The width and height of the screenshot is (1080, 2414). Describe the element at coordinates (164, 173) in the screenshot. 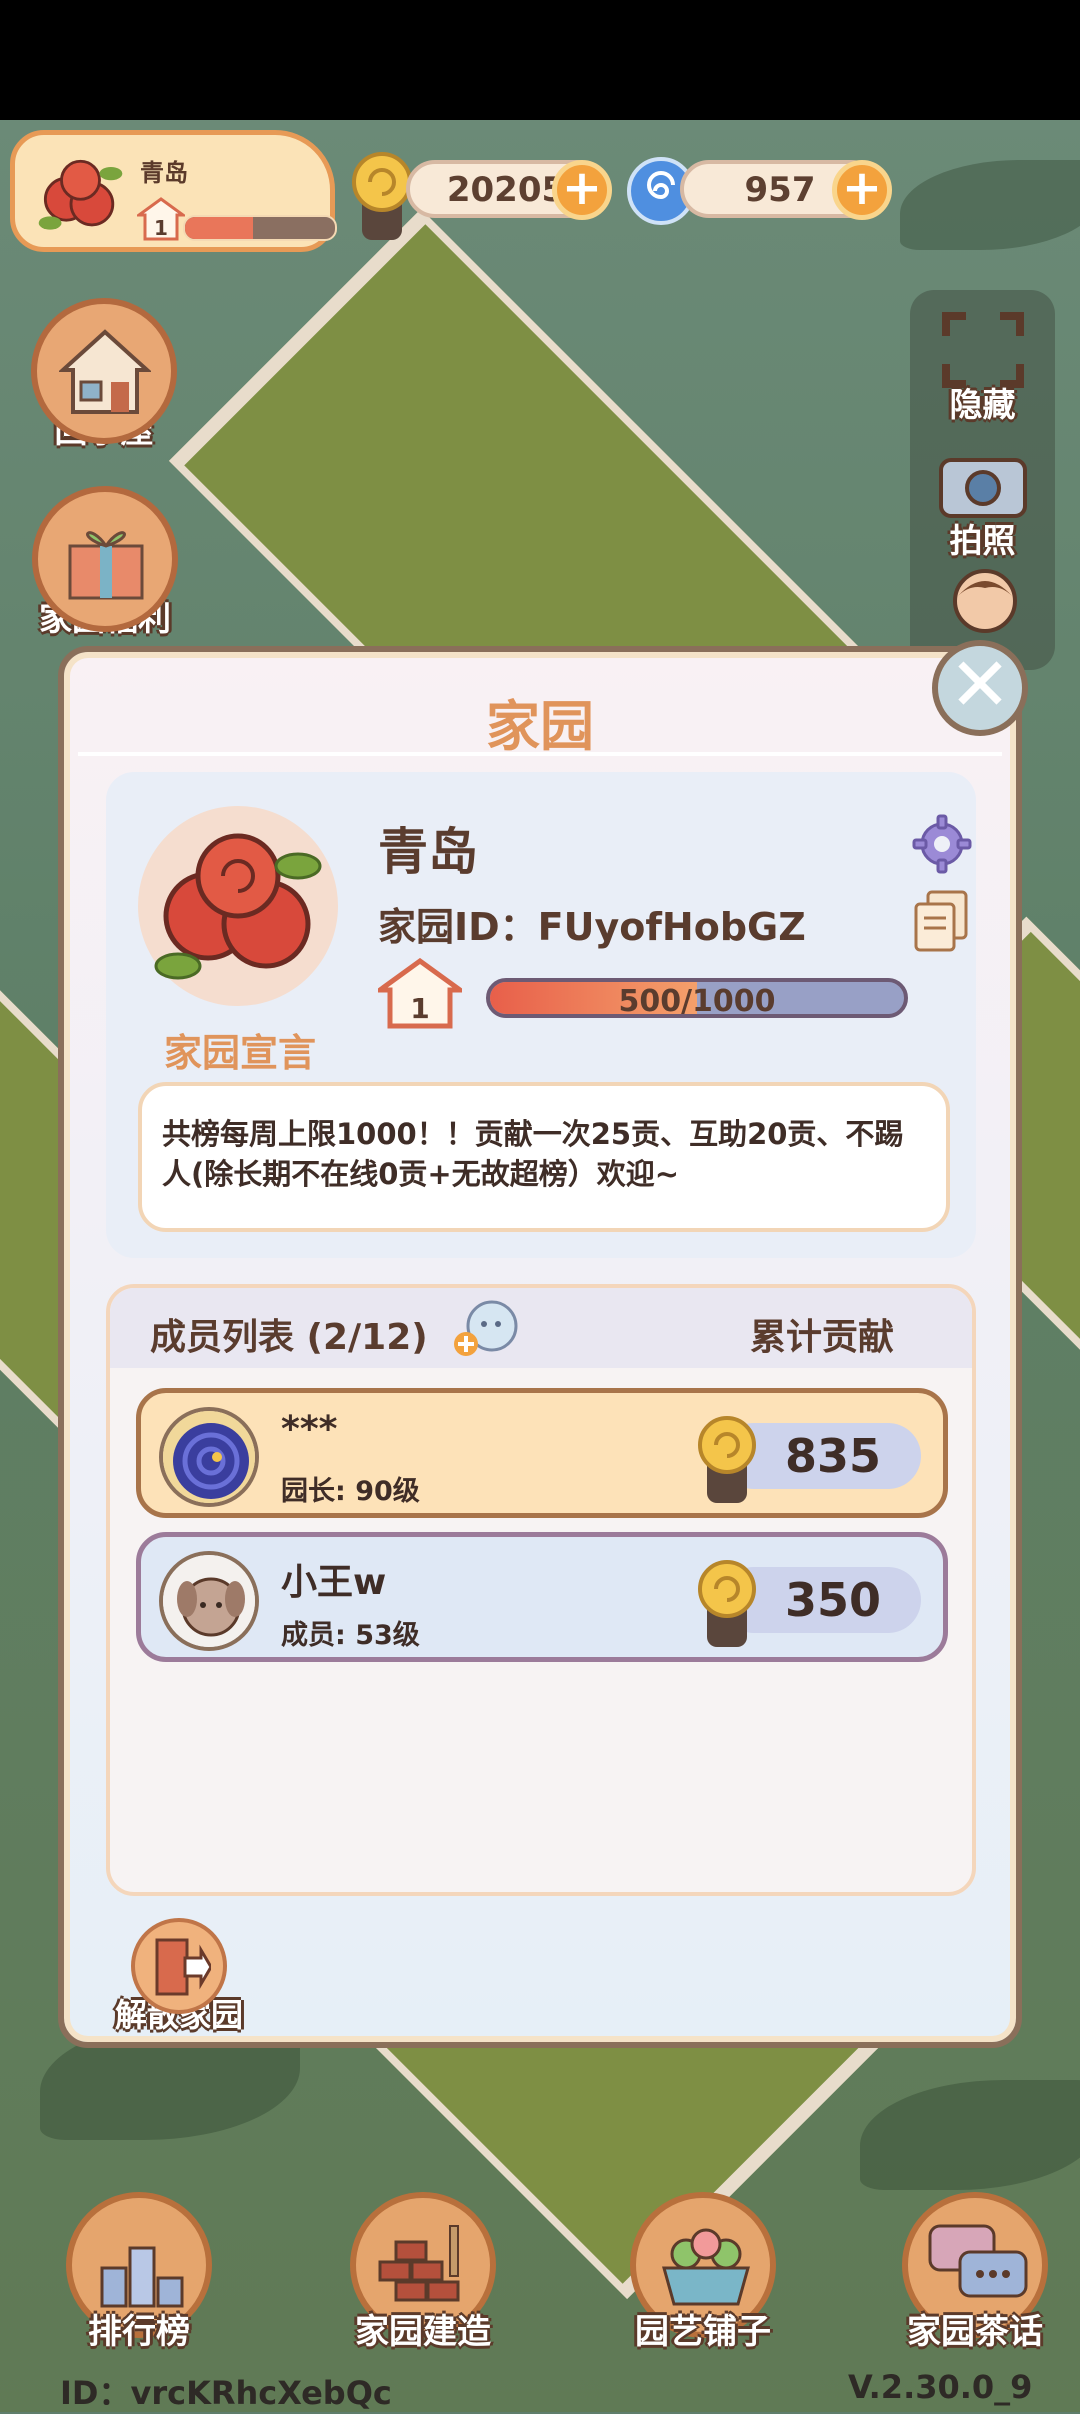

I see `player-name: 青岛` at that location.